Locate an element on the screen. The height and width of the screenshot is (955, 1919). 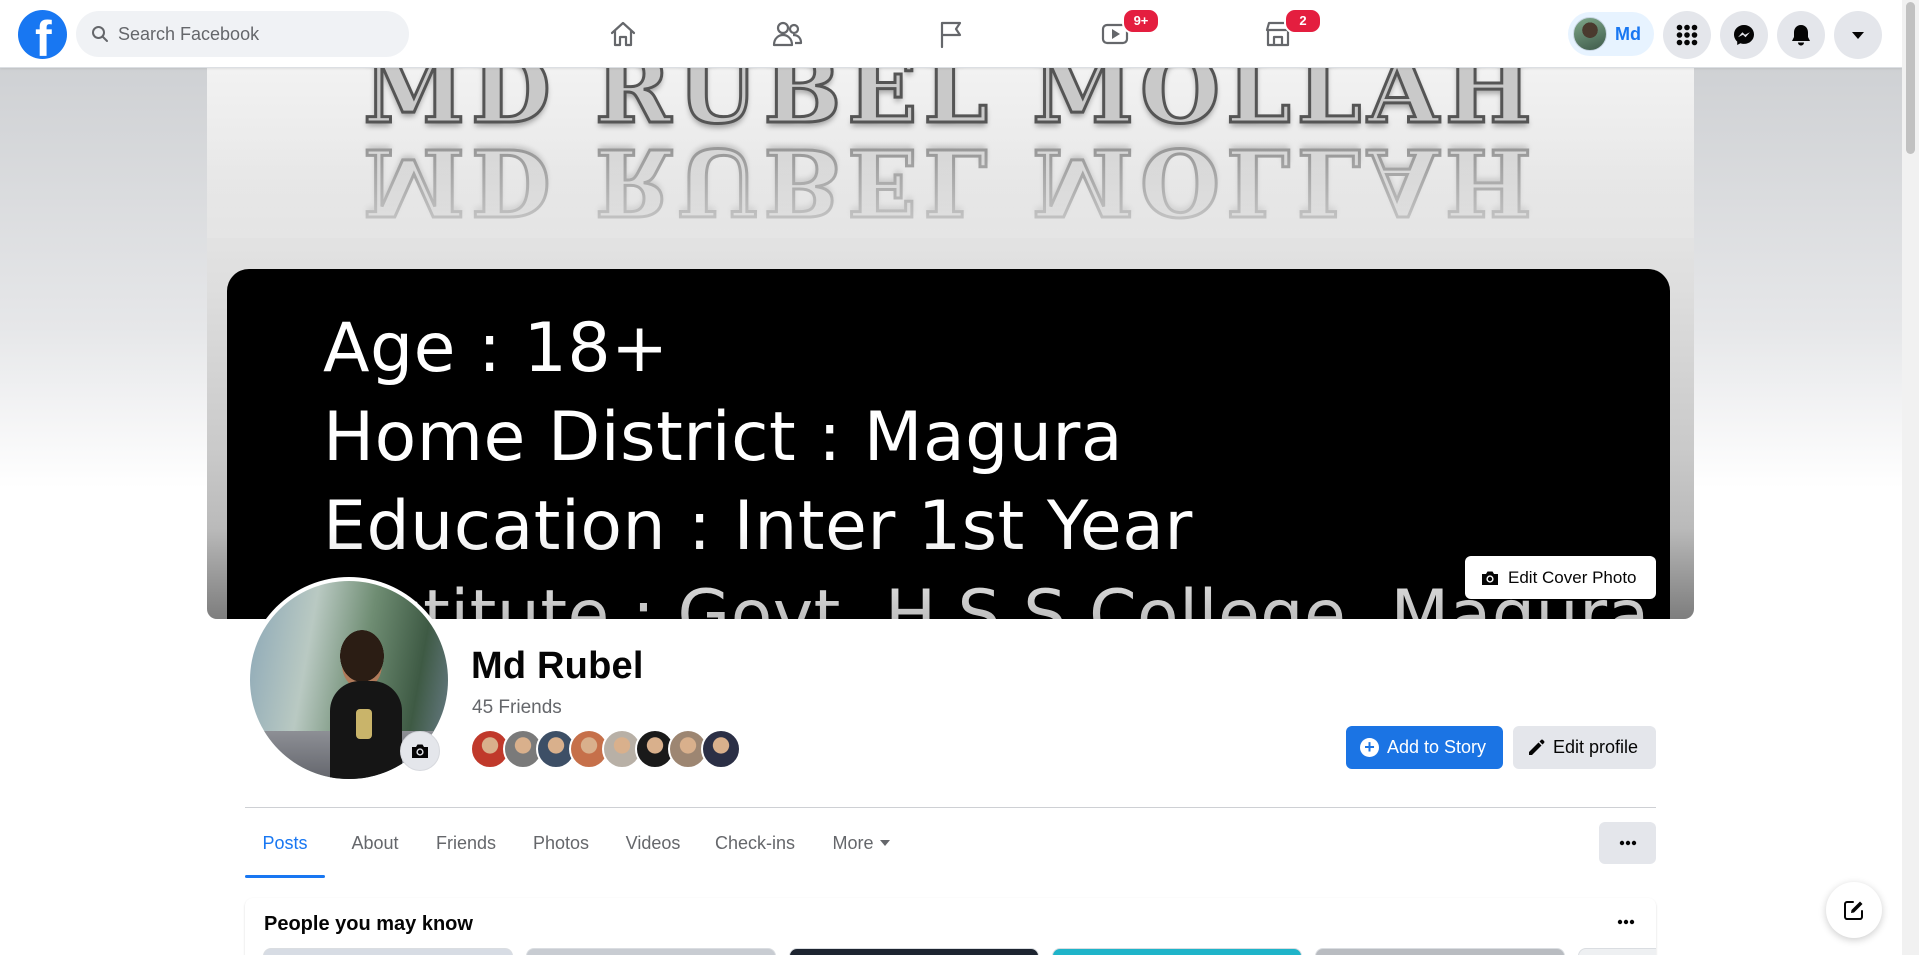
friends-icon is located at coordinates (787, 34).